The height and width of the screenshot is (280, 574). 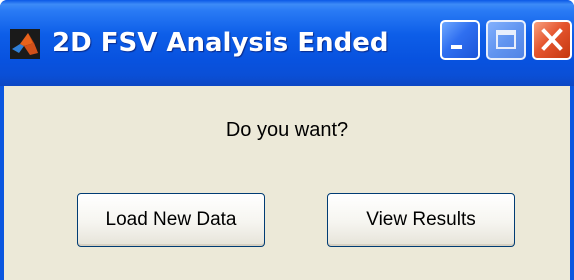 I want to click on minimize-icon, so click(x=456, y=47).